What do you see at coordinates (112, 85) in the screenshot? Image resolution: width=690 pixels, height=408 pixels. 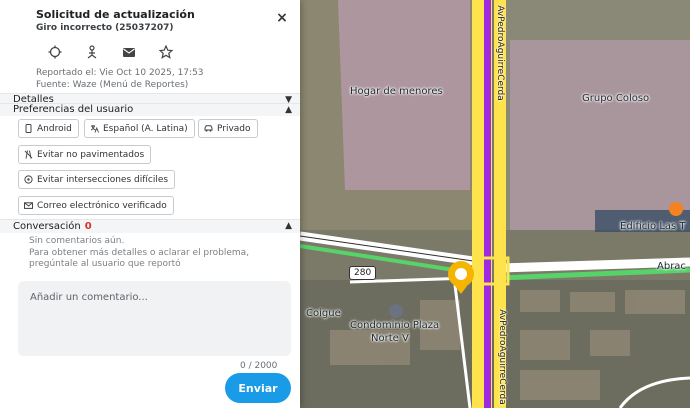 I see `report-source: Fuente: Waze (Menú de Reportes)` at bounding box center [112, 85].